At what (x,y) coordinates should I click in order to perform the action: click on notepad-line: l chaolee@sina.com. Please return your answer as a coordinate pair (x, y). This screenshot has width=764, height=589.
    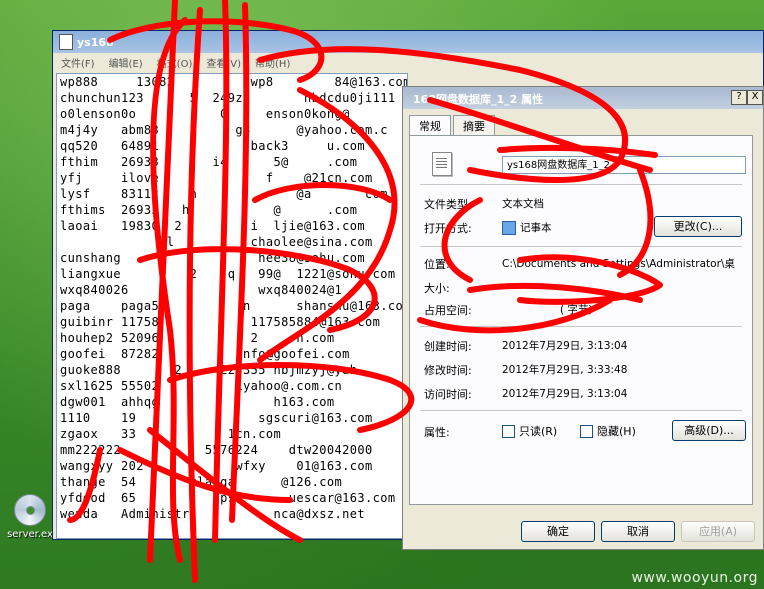
    Looking at the image, I should click on (216, 242).